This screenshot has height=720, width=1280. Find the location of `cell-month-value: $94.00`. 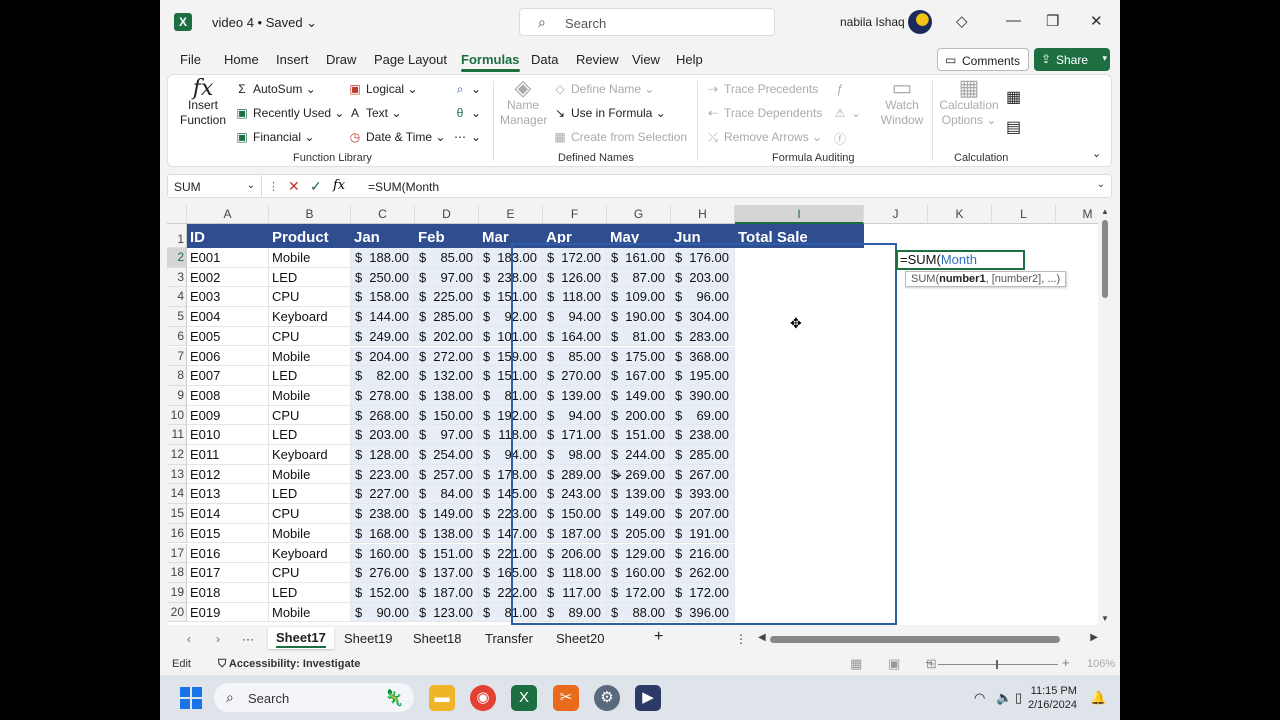

cell-month-value: $94.00 is located at coordinates (511, 455).